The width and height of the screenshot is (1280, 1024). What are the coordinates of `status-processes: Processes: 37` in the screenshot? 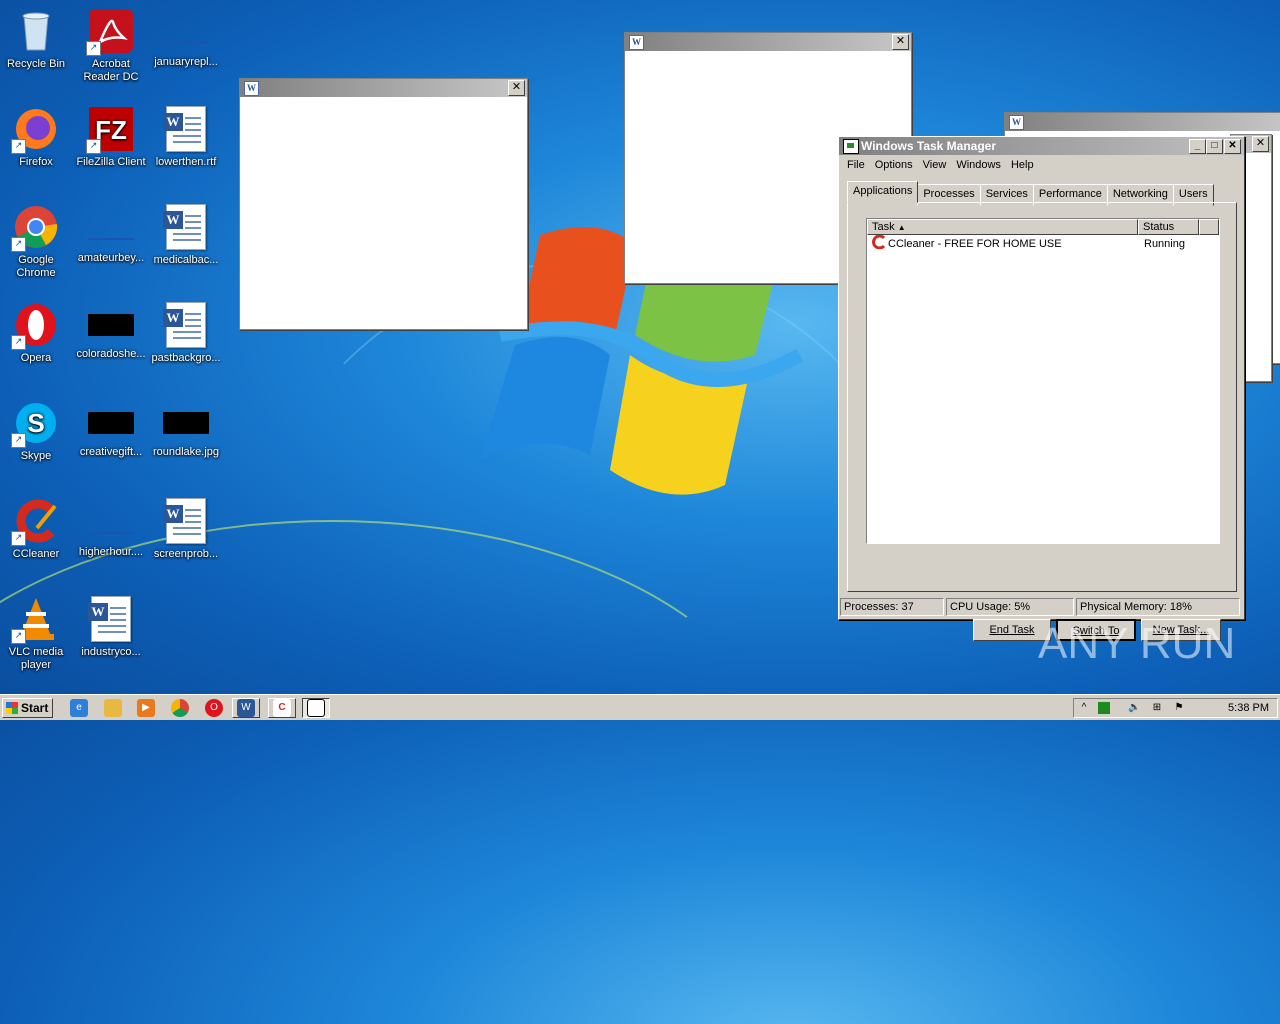 It's located at (892, 607).